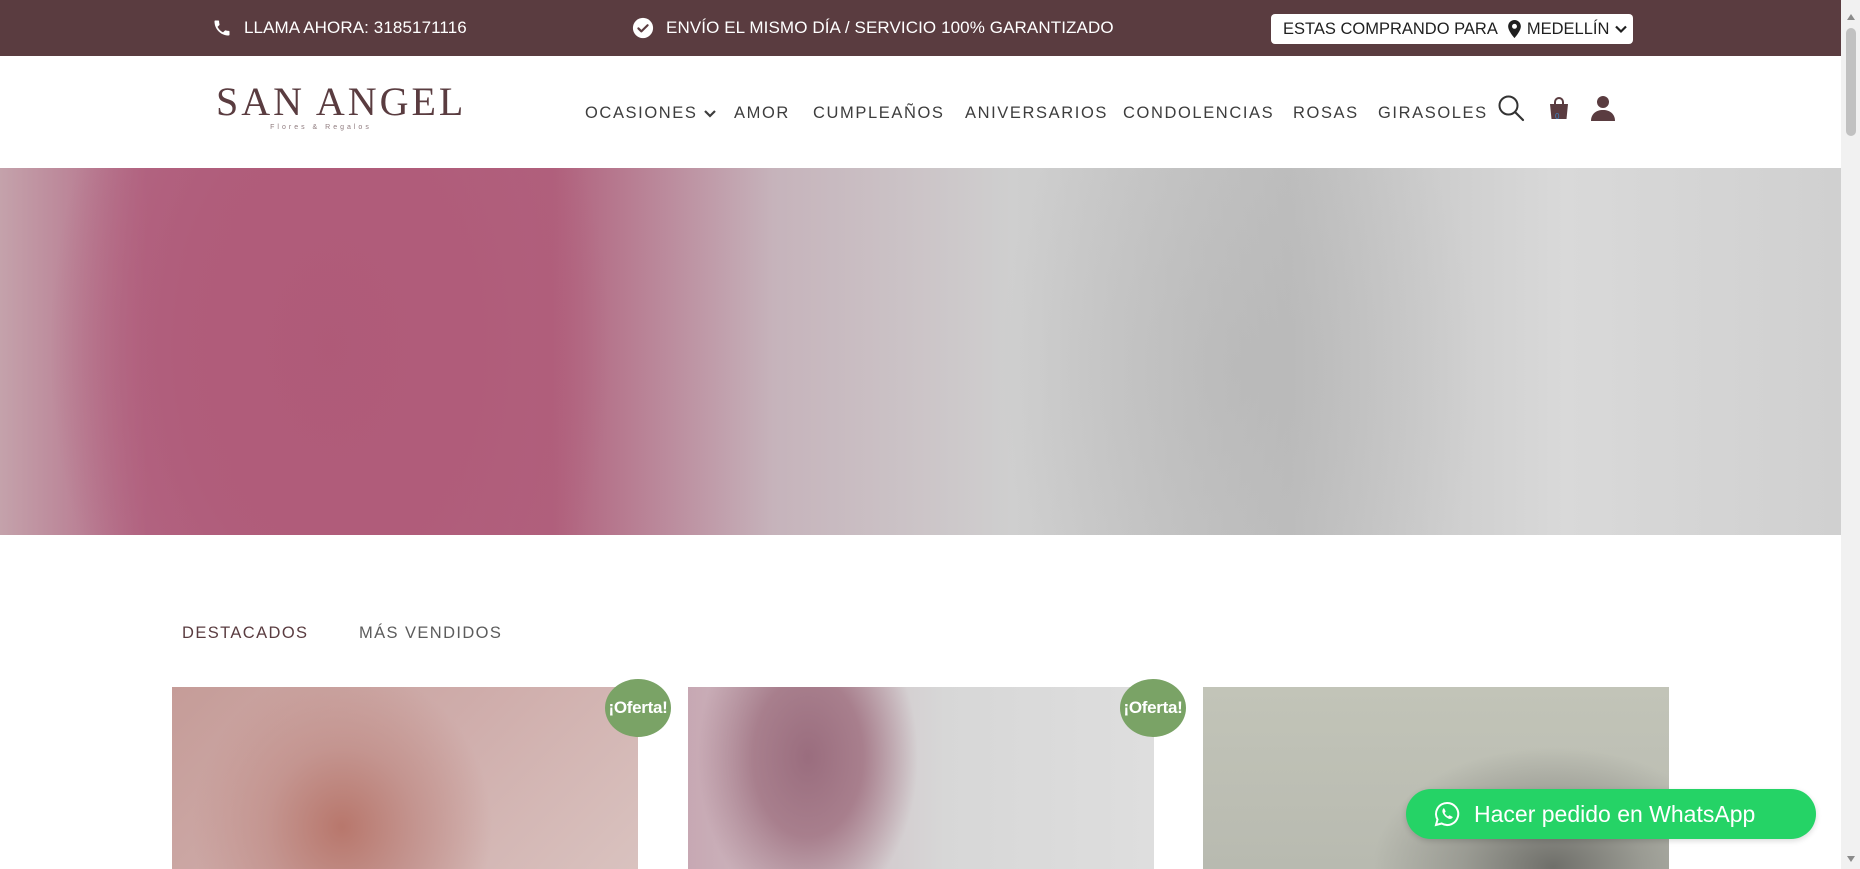  I want to click on scroll-down-arrow-icon, so click(1851, 859).